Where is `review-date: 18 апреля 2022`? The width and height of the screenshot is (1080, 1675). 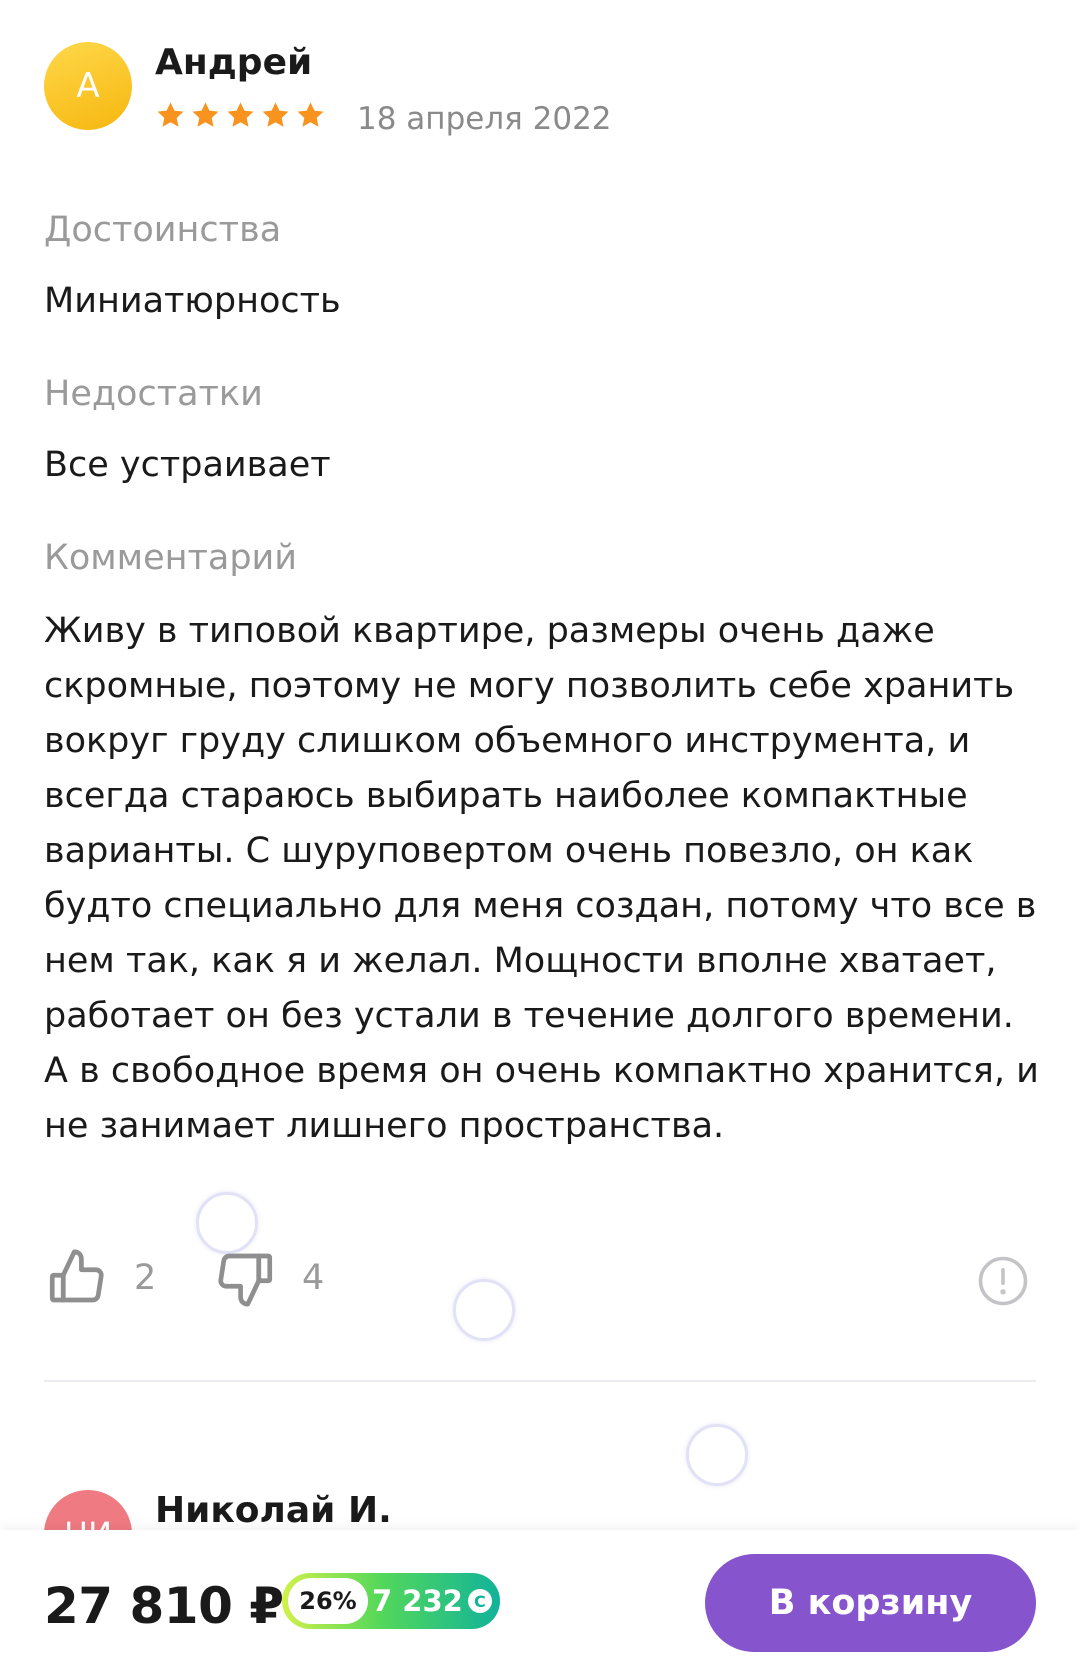
review-date: 18 апреля 2022 is located at coordinates (484, 119).